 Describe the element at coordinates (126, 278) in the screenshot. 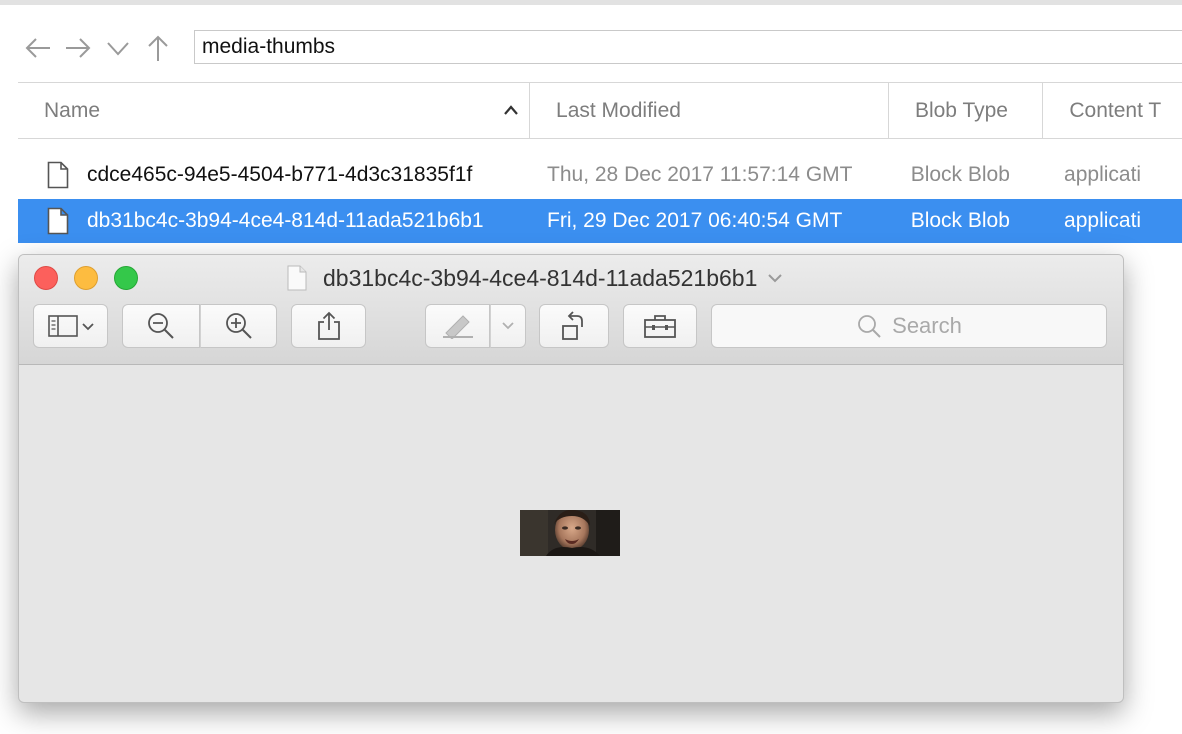

I see `maximize-button` at that location.